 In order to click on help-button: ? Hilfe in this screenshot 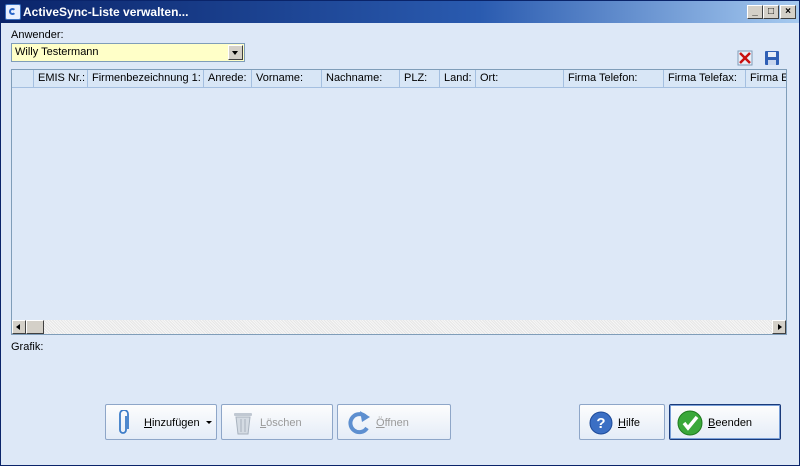, I will do `click(622, 422)`.